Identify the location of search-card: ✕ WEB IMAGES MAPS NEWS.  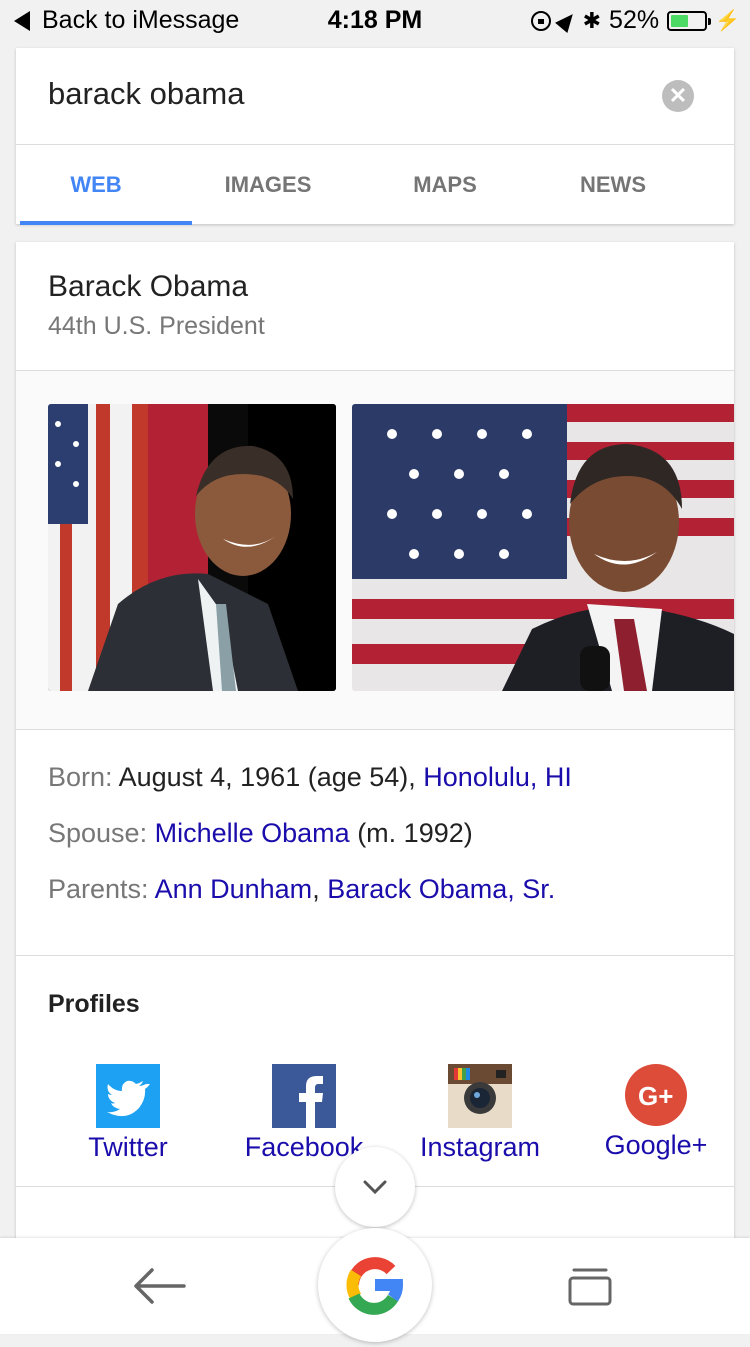
(375, 136).